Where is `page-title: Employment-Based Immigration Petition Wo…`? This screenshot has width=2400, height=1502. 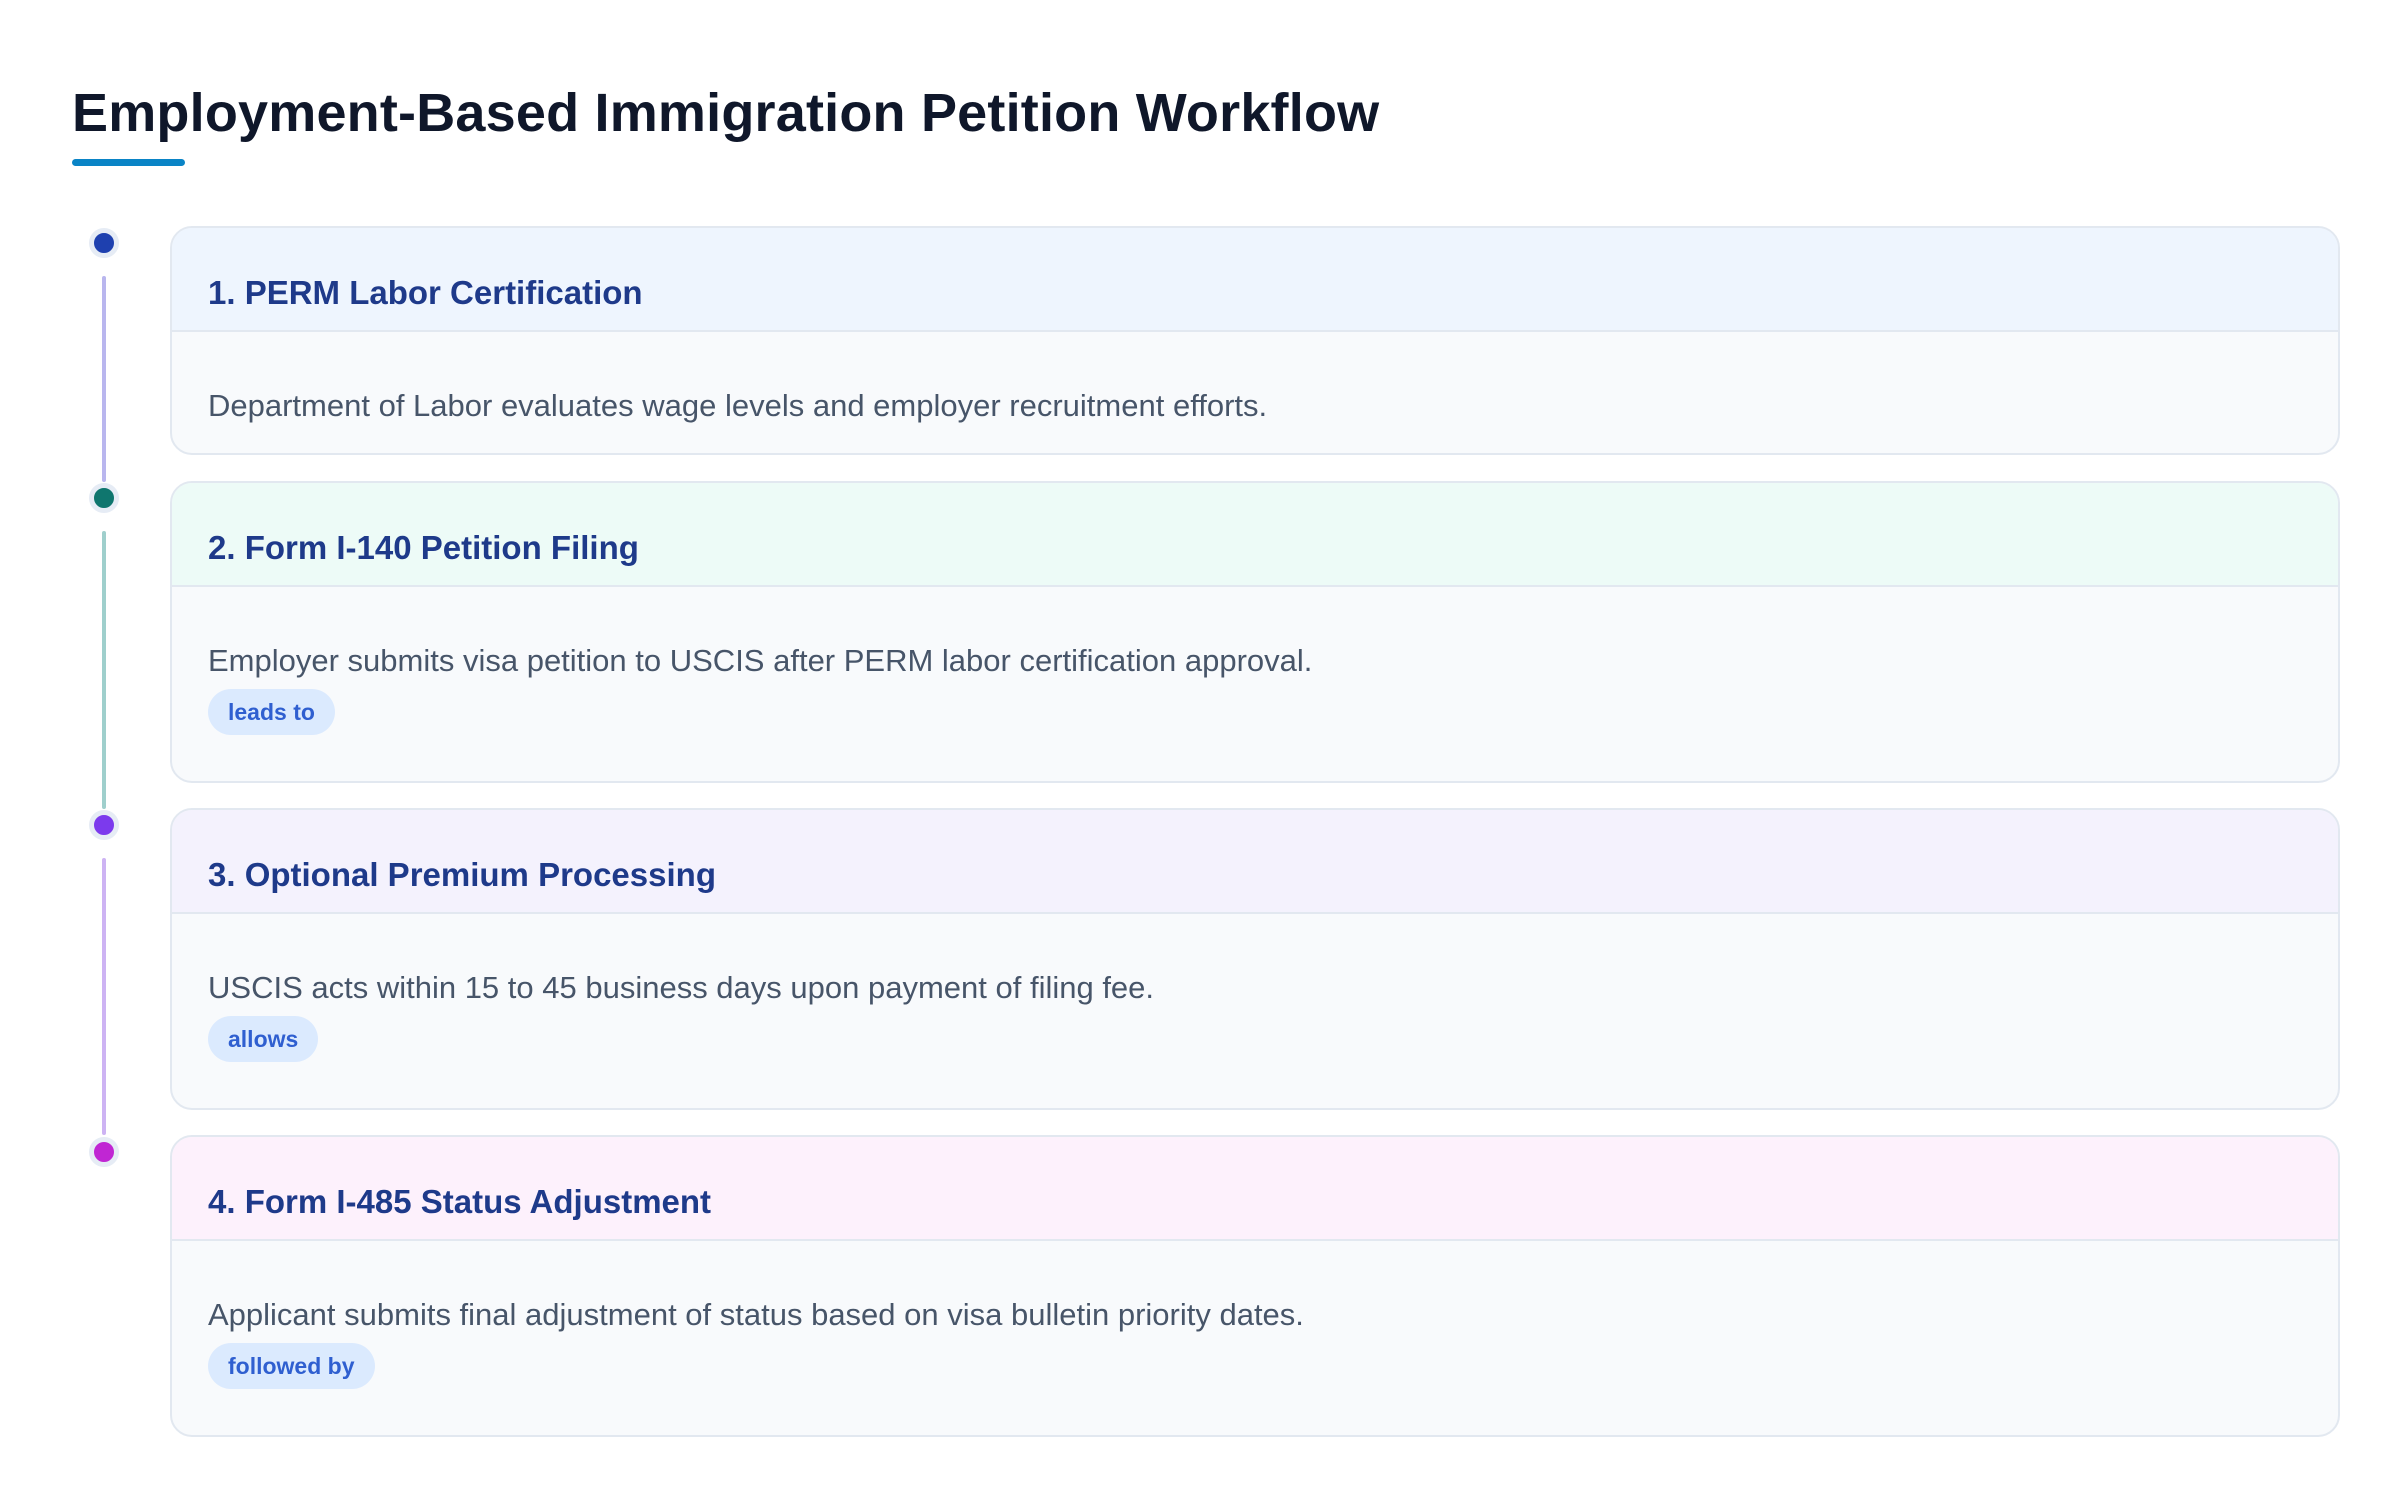
page-title: Employment-Based Immigration Petition Wo… is located at coordinates (726, 113).